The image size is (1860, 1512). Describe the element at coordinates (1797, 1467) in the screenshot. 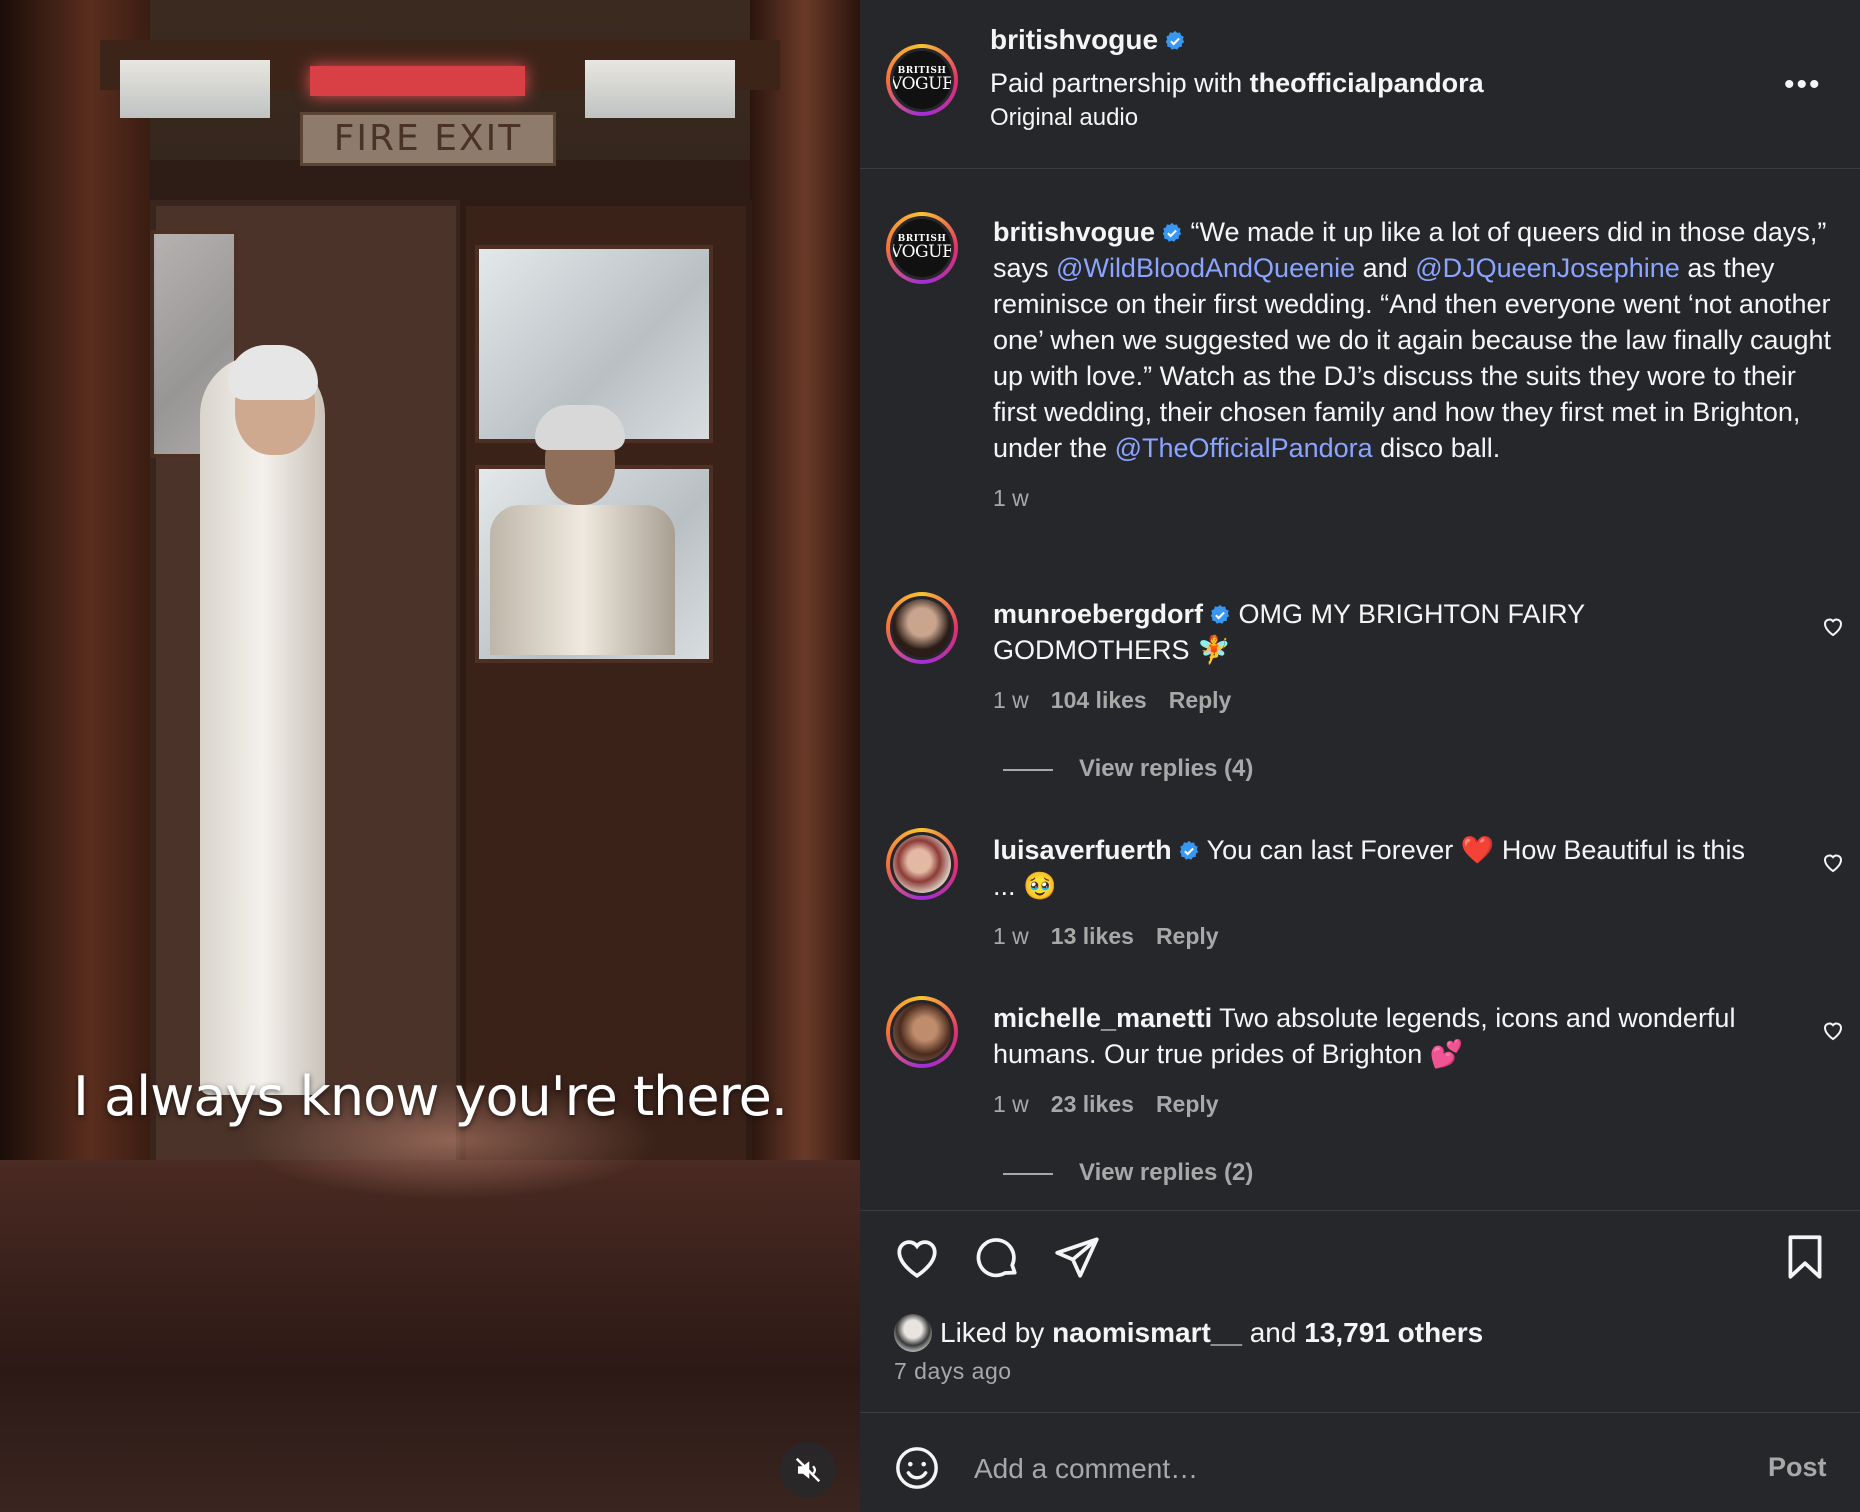

I see `post-button: Post` at that location.